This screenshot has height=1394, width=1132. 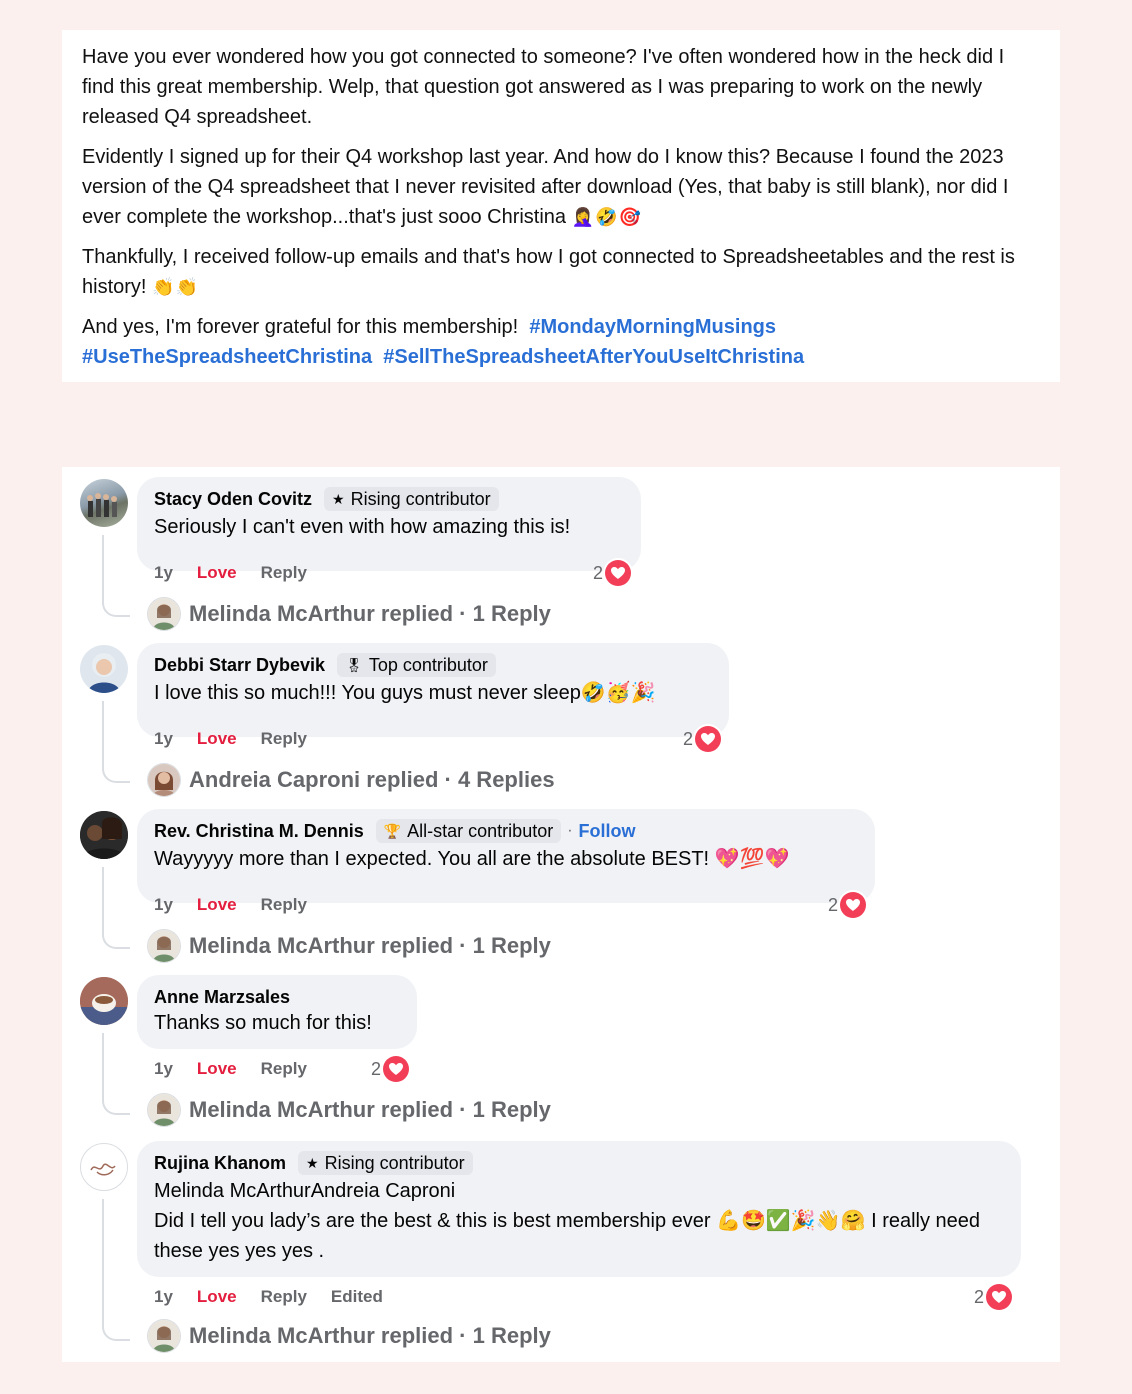 What do you see at coordinates (239, 665) in the screenshot?
I see `comment-author: Debbi Starr Dybevik` at bounding box center [239, 665].